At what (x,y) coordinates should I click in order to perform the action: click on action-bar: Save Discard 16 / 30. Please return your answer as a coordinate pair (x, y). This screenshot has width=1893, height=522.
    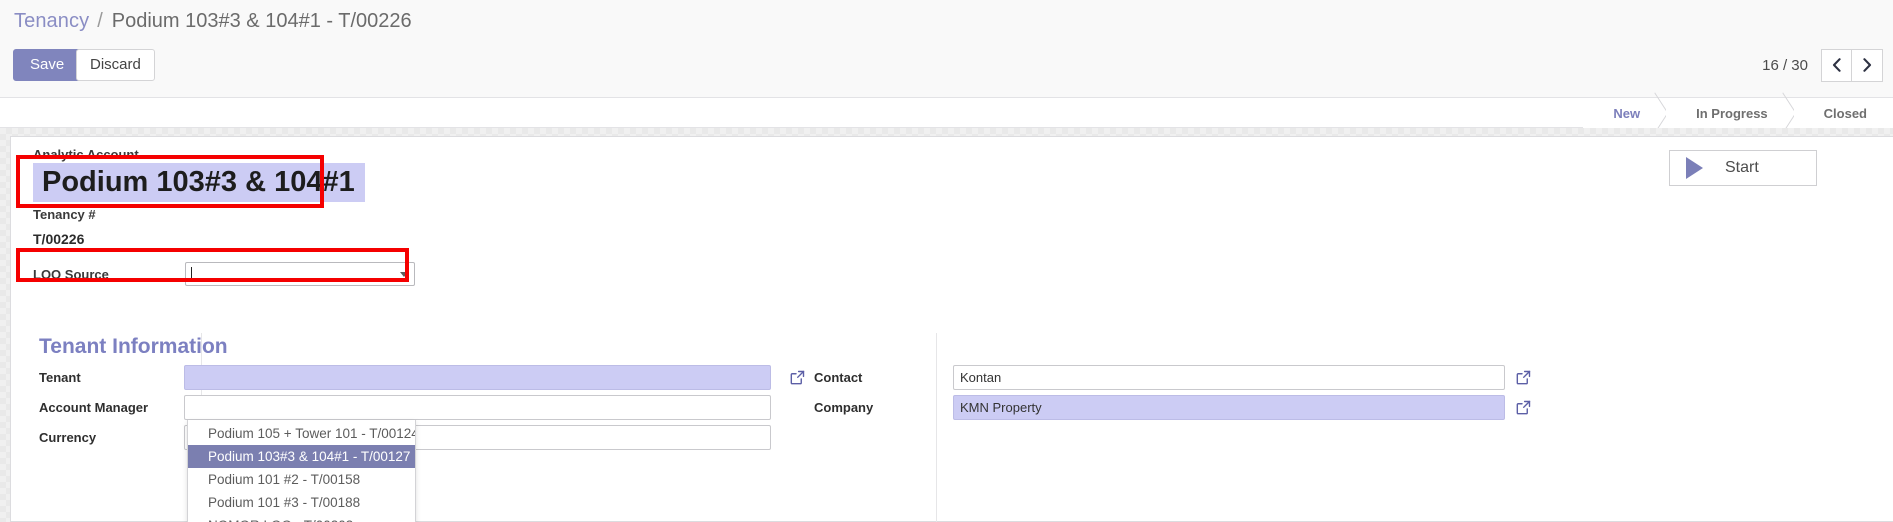
    Looking at the image, I should click on (946, 69).